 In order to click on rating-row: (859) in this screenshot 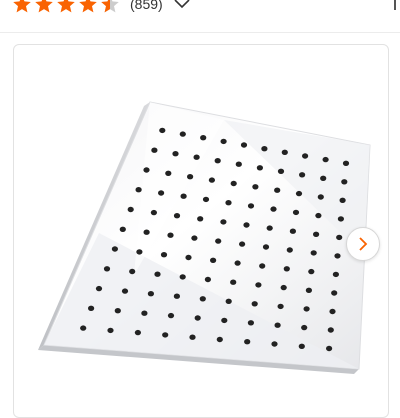, I will do `click(101, 8)`.